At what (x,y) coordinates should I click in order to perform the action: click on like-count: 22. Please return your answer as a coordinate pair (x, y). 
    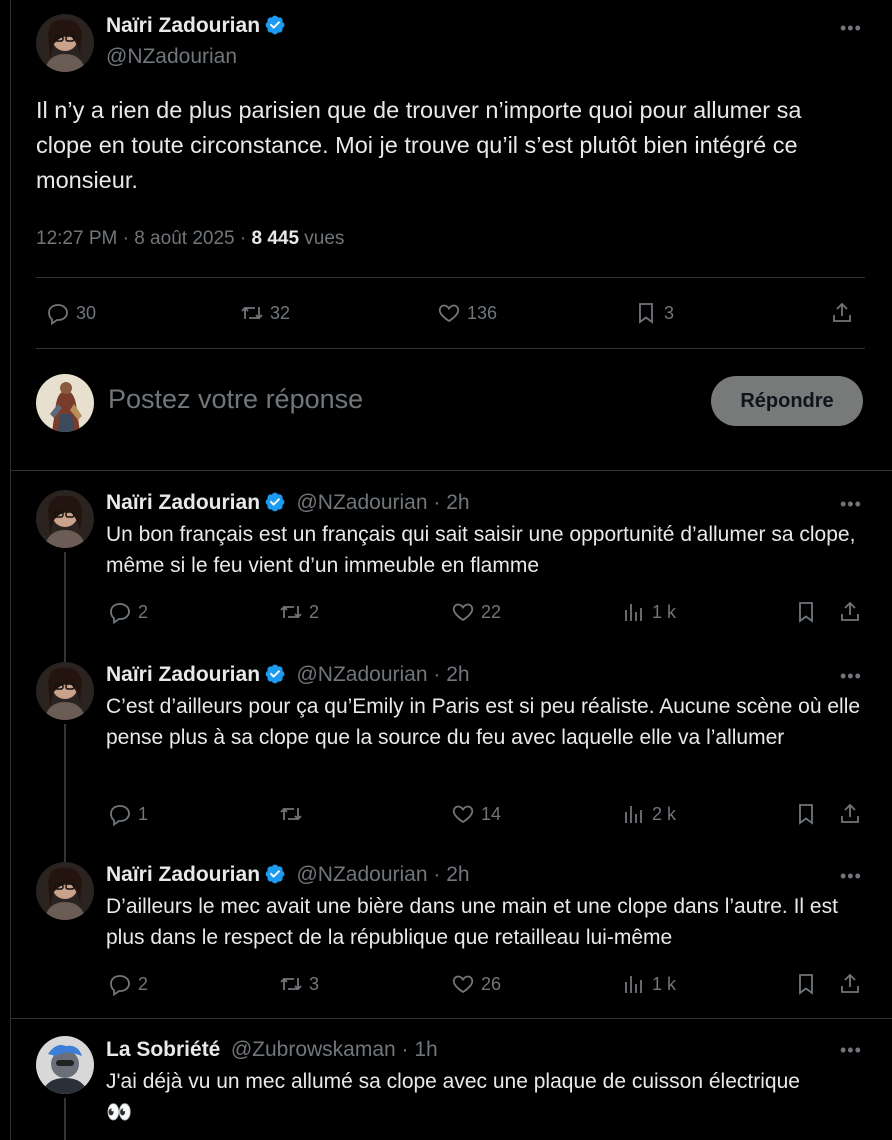
    Looking at the image, I should click on (491, 611).